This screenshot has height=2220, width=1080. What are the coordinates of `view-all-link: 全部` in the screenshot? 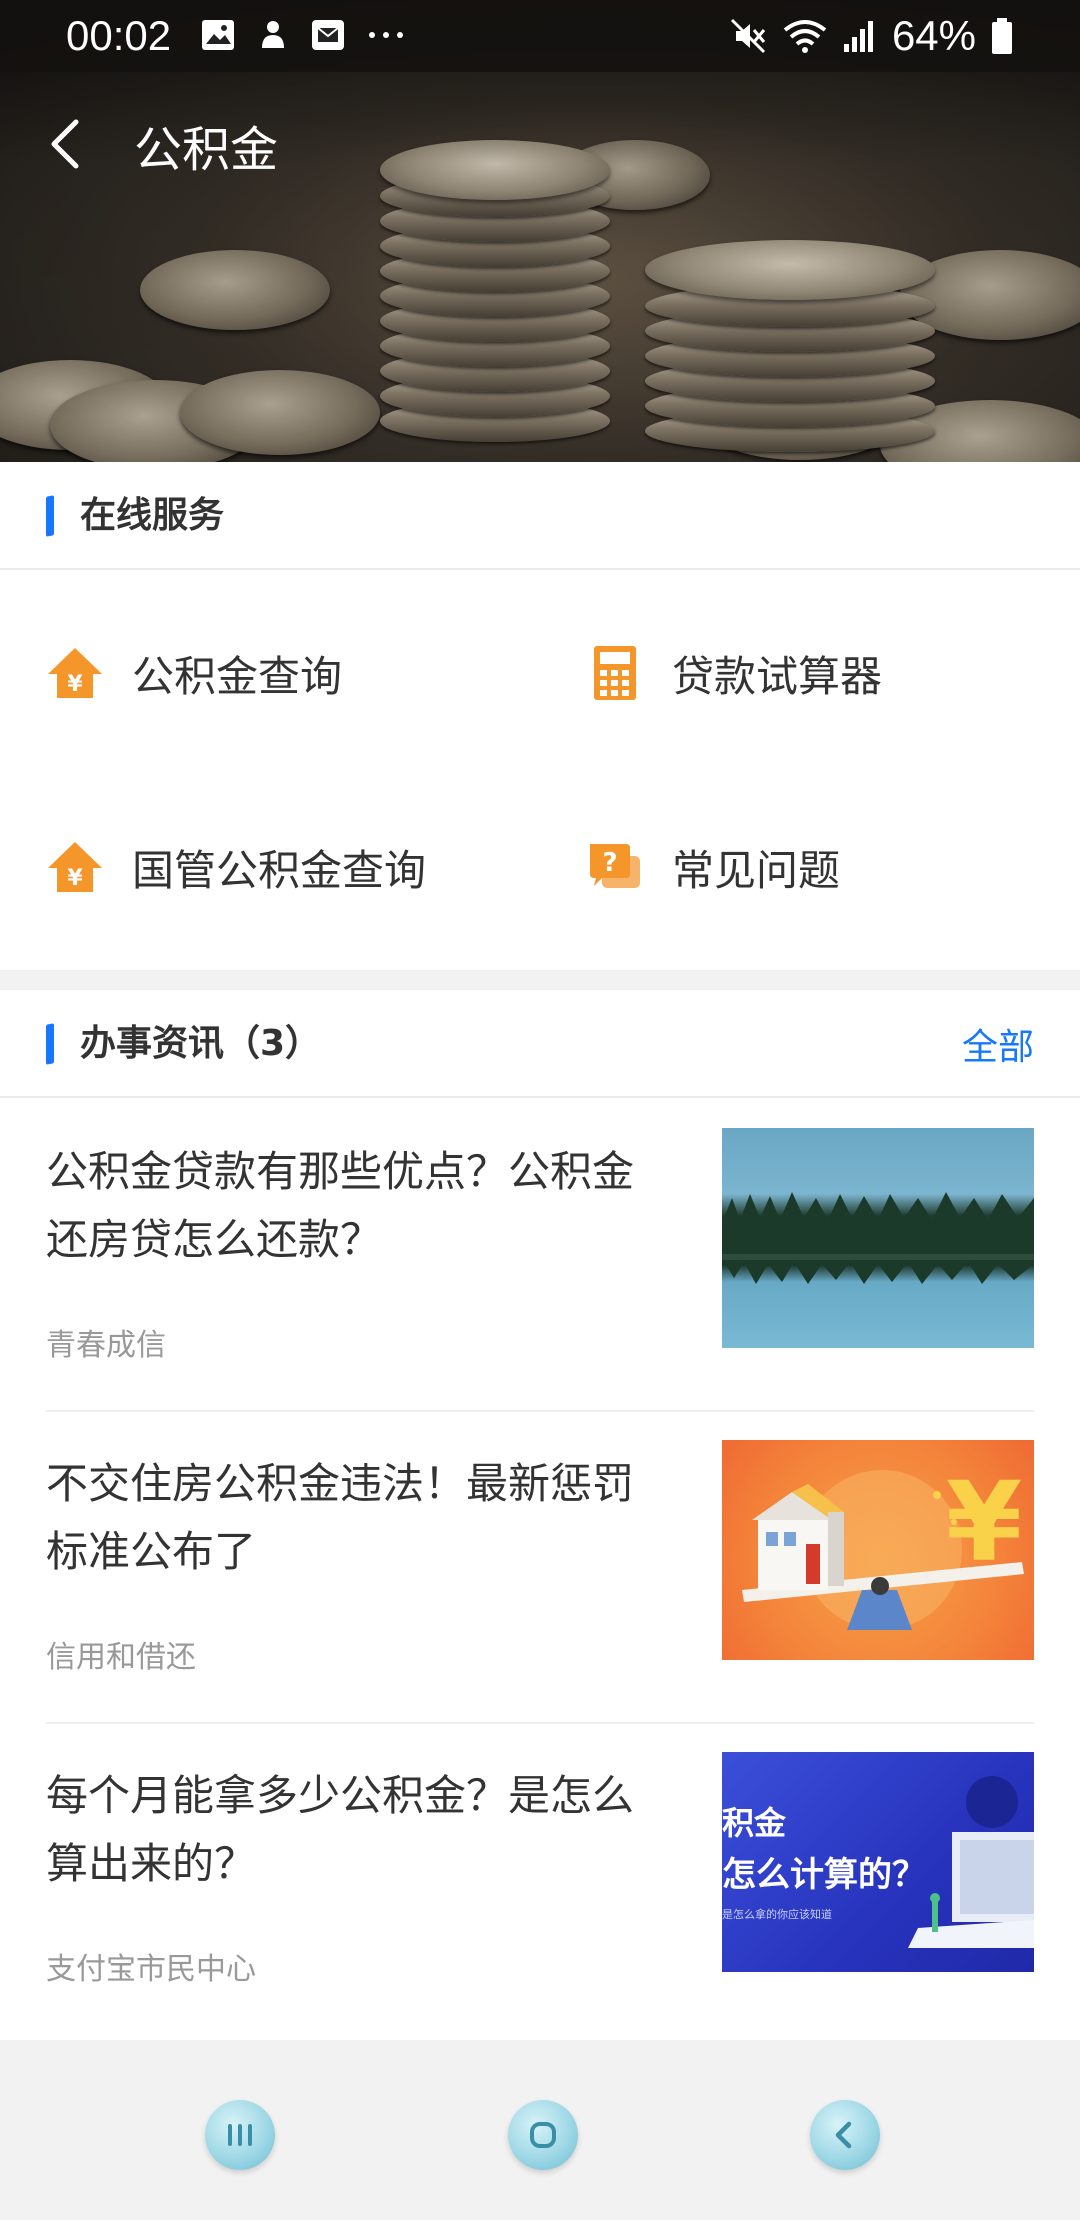 It's located at (998, 1044).